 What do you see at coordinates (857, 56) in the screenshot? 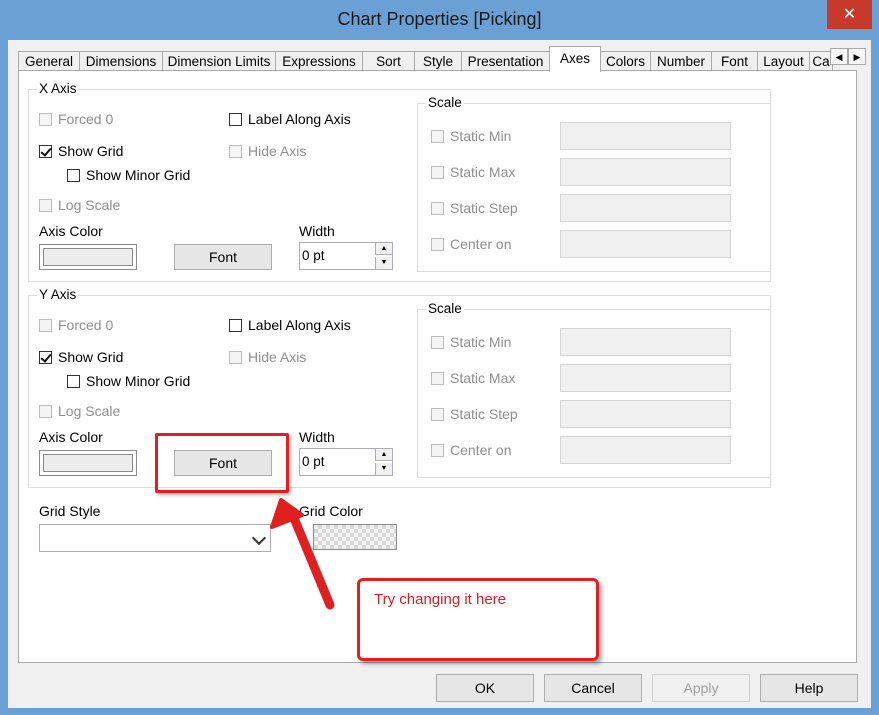
I see `tab-scroll-right-icon: ▶` at bounding box center [857, 56].